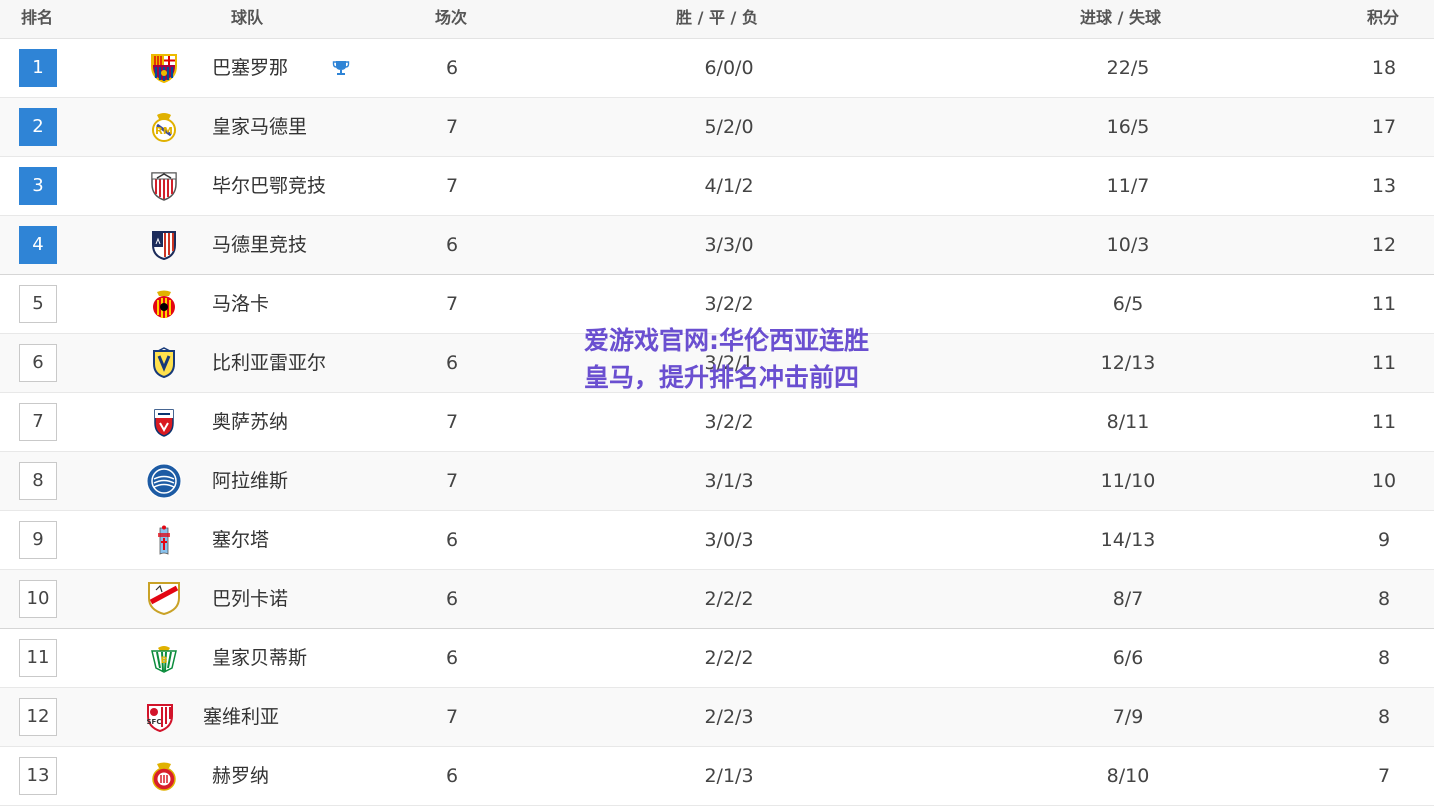 The height and width of the screenshot is (806, 1434). What do you see at coordinates (1384, 776) in the screenshot?
I see `points-cell: 7` at bounding box center [1384, 776].